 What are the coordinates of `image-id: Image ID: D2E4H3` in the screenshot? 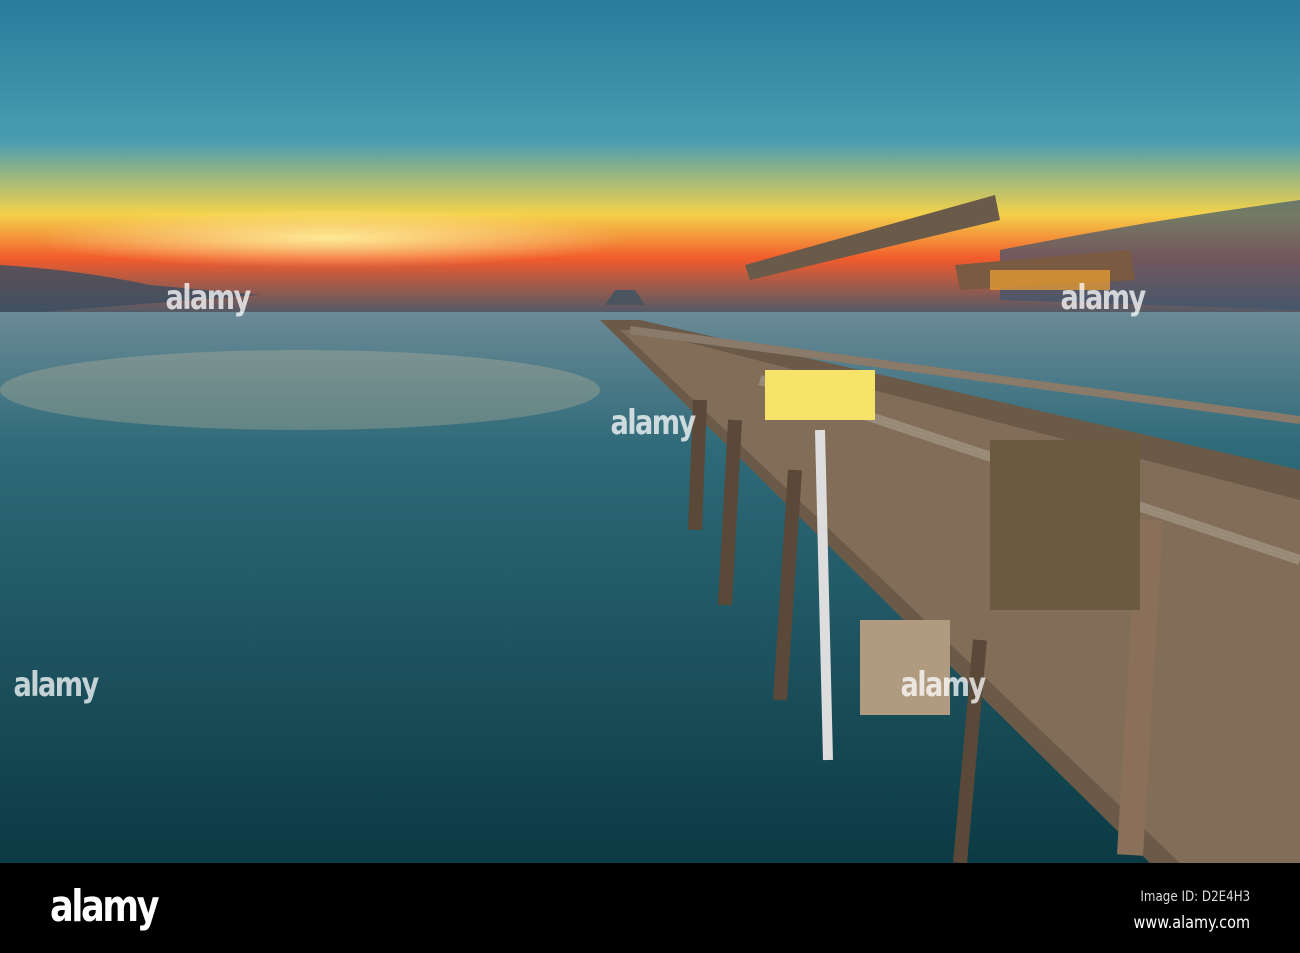 It's located at (1195, 897).